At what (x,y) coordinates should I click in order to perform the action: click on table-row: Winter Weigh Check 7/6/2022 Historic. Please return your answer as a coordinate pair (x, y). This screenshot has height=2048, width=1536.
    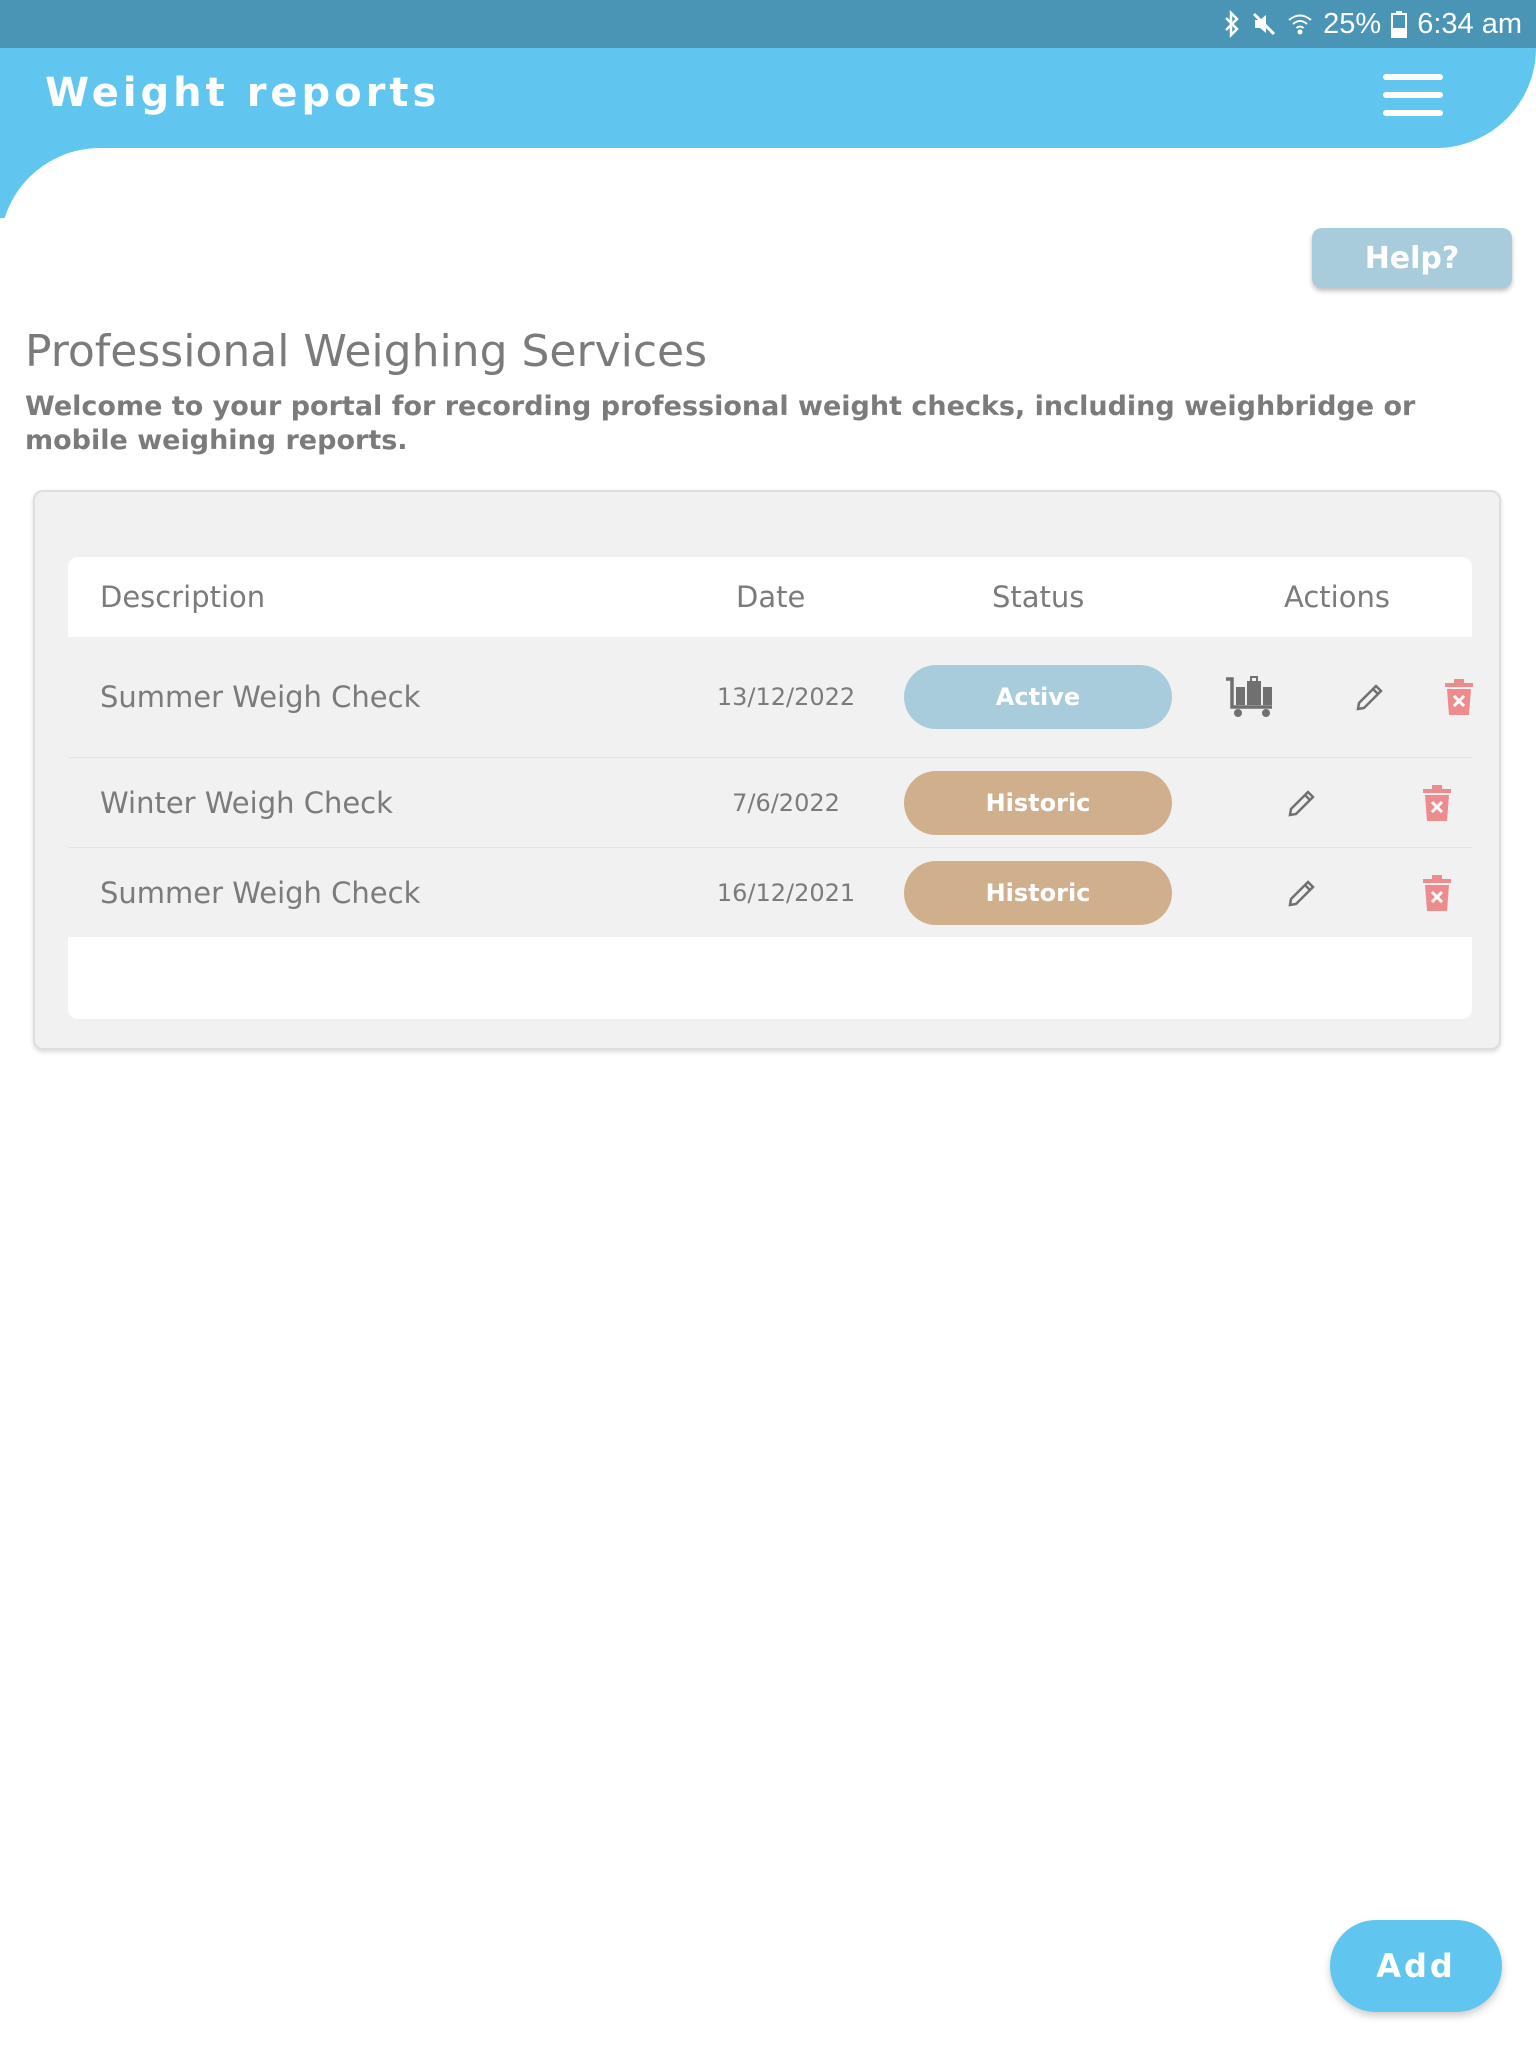
    Looking at the image, I should click on (770, 803).